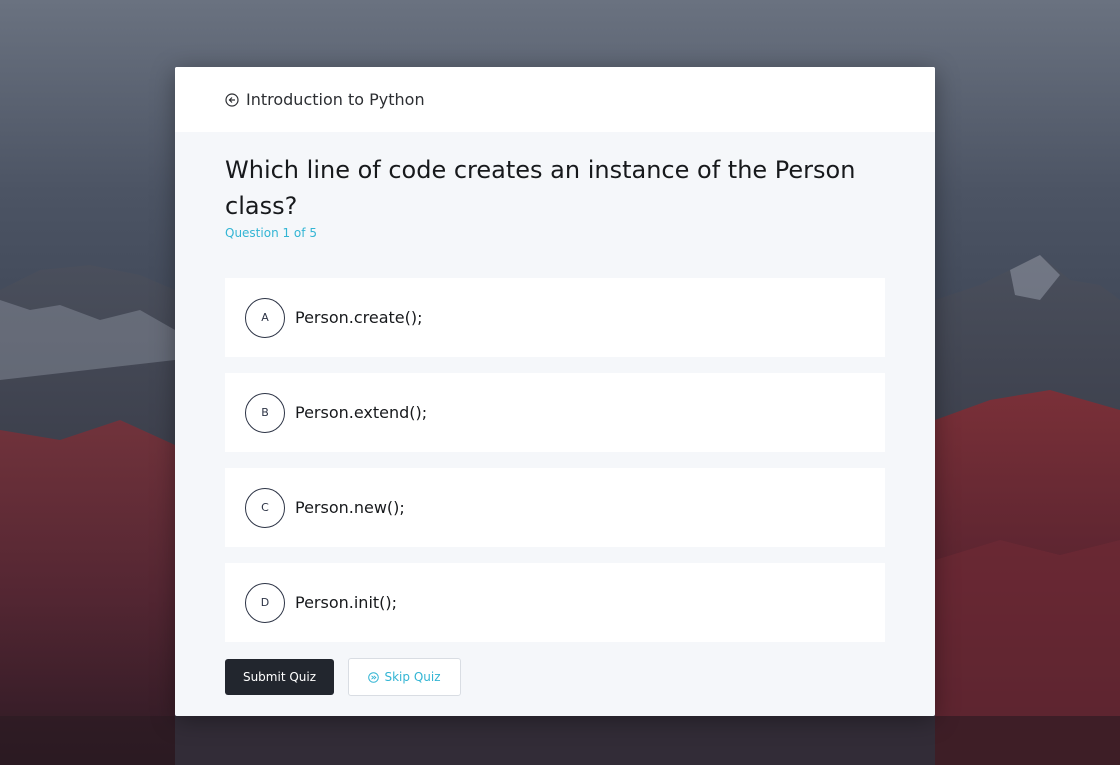 The image size is (1120, 765). What do you see at coordinates (555, 317) in the screenshot?
I see `answer-option-a: A Person.create();` at bounding box center [555, 317].